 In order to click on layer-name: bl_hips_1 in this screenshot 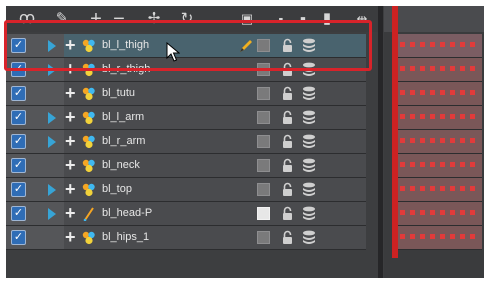, I will do `click(125, 237)`.